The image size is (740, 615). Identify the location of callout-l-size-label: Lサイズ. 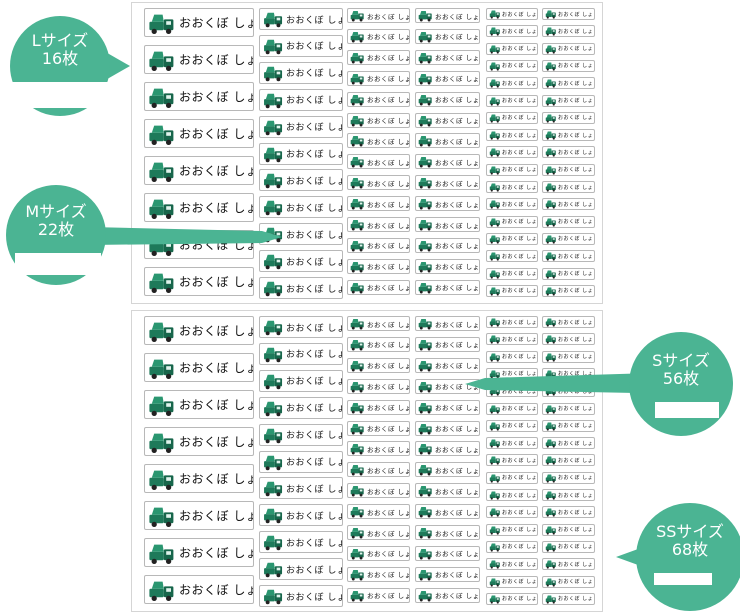
(60, 40).